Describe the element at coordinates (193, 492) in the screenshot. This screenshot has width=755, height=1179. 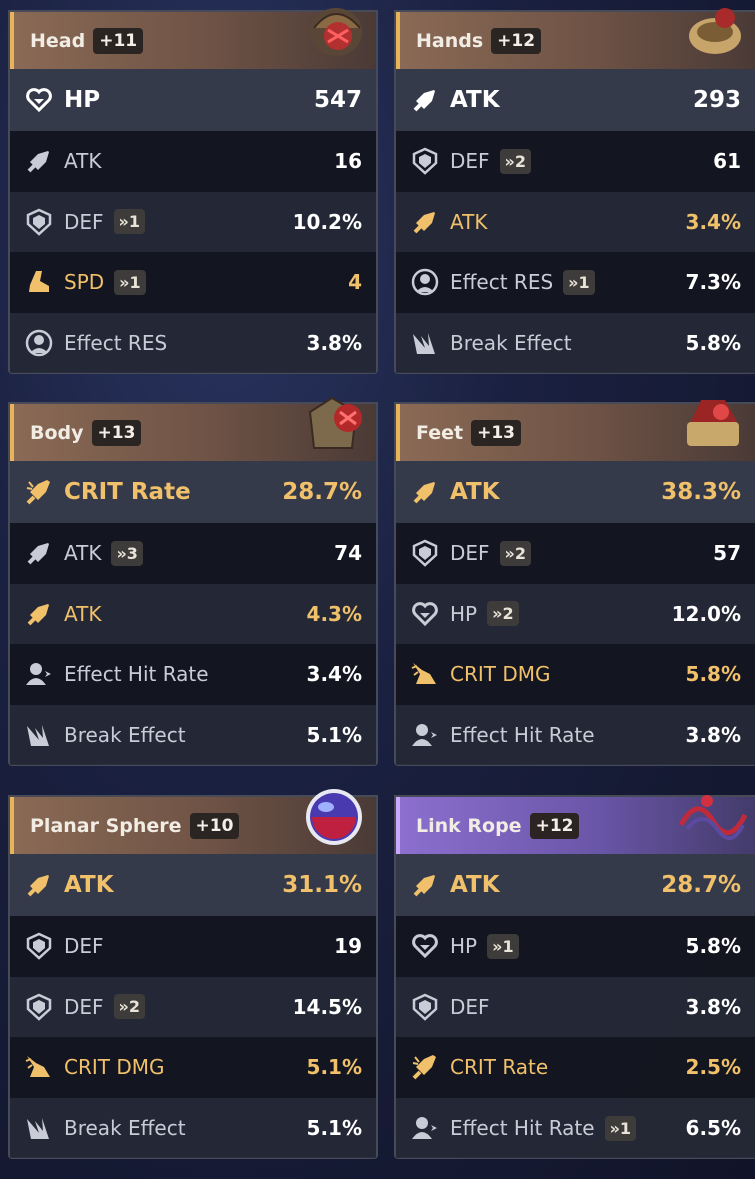
I see `main-stat-row: CRIT Rate 28.7%` at that location.